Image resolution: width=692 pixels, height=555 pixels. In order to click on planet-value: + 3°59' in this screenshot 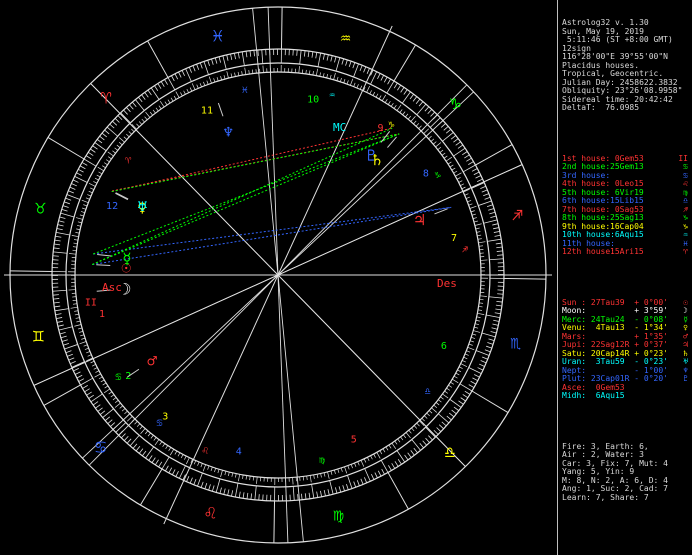, I will do `click(627, 311)`.